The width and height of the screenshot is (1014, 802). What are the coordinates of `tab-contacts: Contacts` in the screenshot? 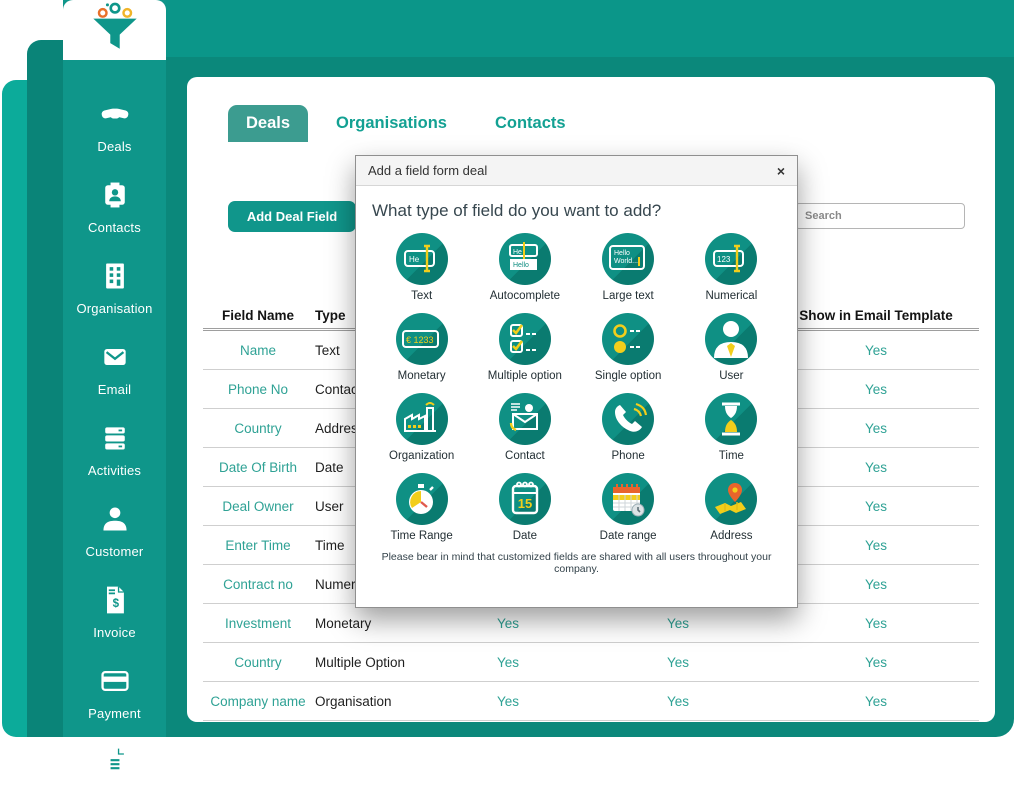 It's located at (530, 123).